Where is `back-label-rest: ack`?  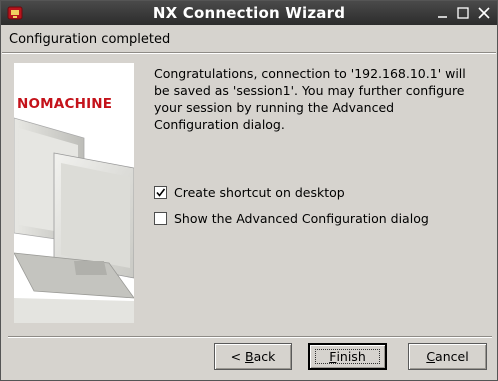 back-label-rest: ack is located at coordinates (264, 356).